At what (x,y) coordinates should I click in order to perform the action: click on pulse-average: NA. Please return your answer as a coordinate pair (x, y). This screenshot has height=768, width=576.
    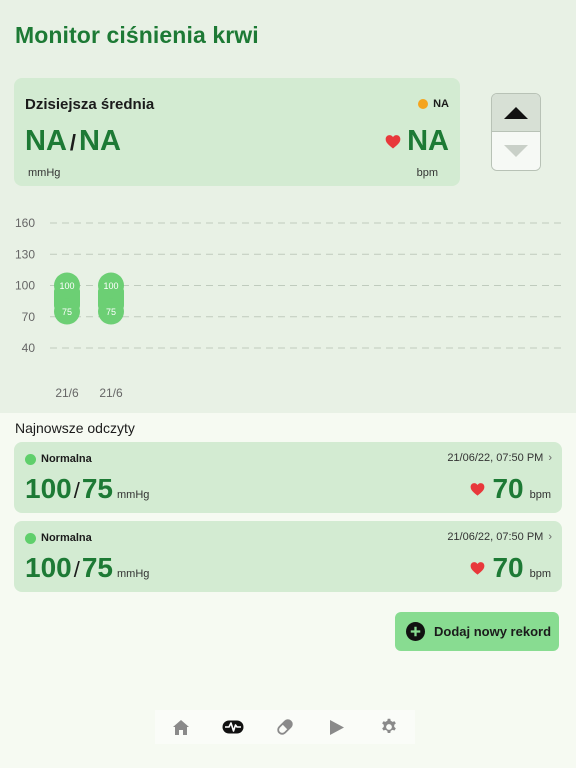
    Looking at the image, I should click on (417, 141).